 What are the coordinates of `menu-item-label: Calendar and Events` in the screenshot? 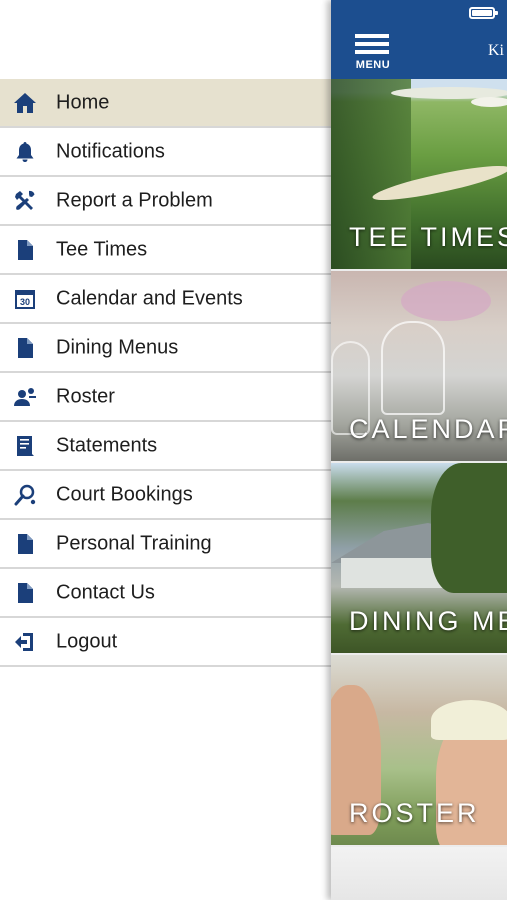 It's located at (149, 298).